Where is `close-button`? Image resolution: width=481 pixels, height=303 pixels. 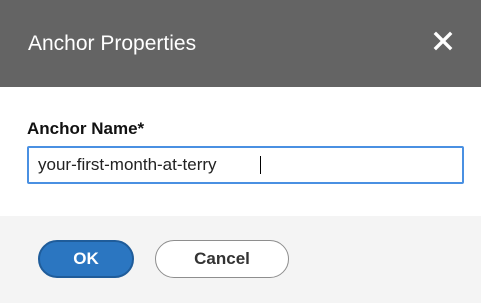
close-button is located at coordinates (443, 42).